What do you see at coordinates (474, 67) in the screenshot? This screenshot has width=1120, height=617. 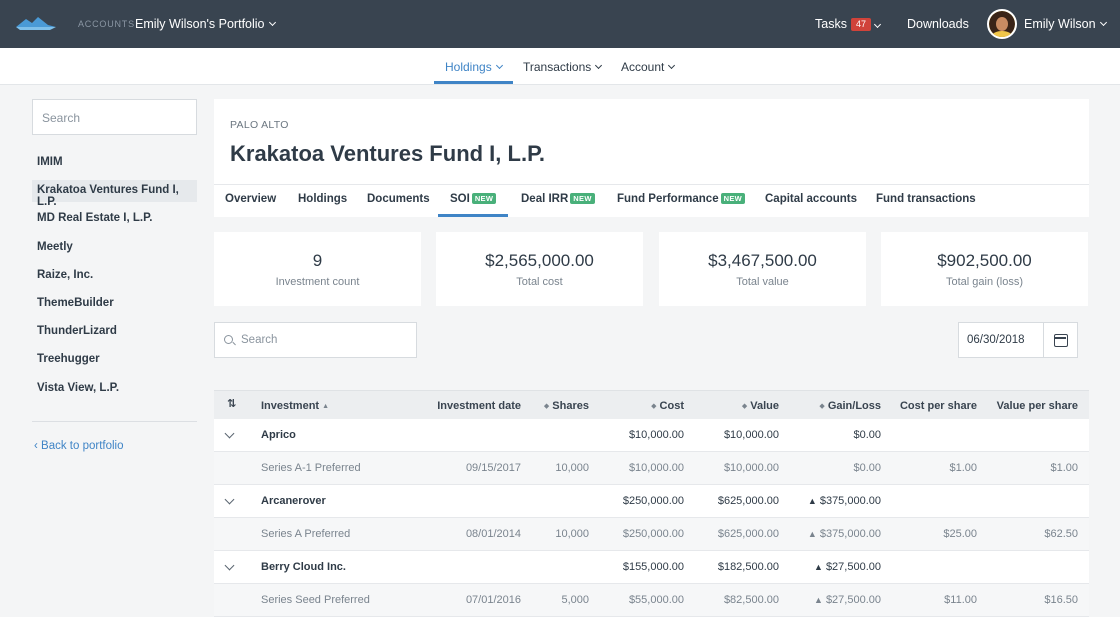 I see `subnav-holdings: Holdings` at bounding box center [474, 67].